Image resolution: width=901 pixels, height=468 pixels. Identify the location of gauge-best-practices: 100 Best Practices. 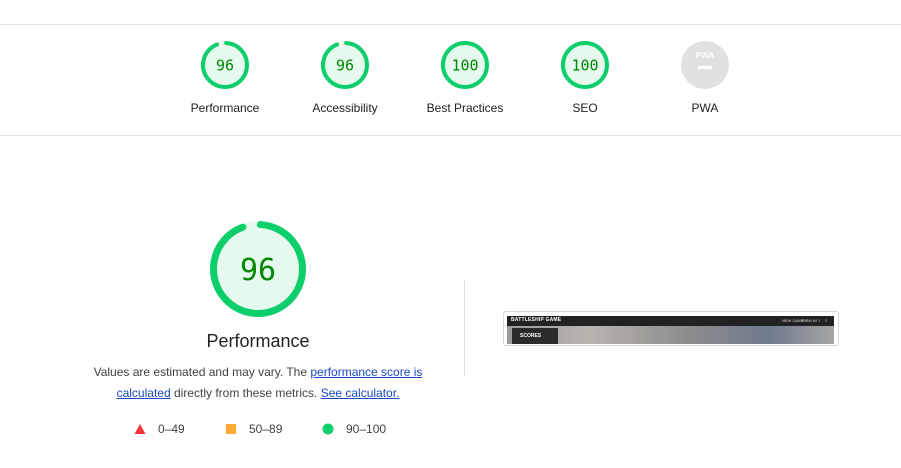
(465, 77).